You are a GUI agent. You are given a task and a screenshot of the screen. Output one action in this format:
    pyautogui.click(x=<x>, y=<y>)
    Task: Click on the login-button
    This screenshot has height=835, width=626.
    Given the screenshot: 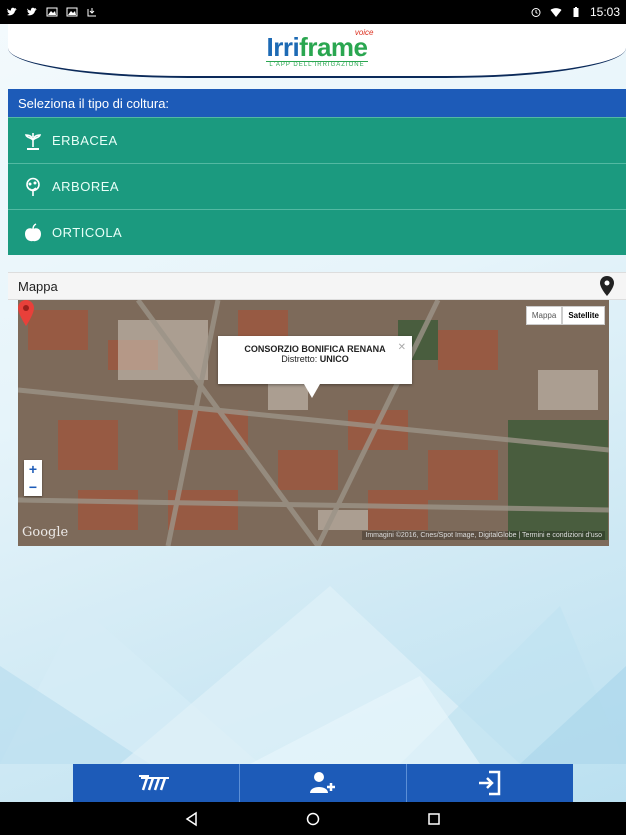 What is the action you would take?
    pyautogui.click(x=490, y=783)
    